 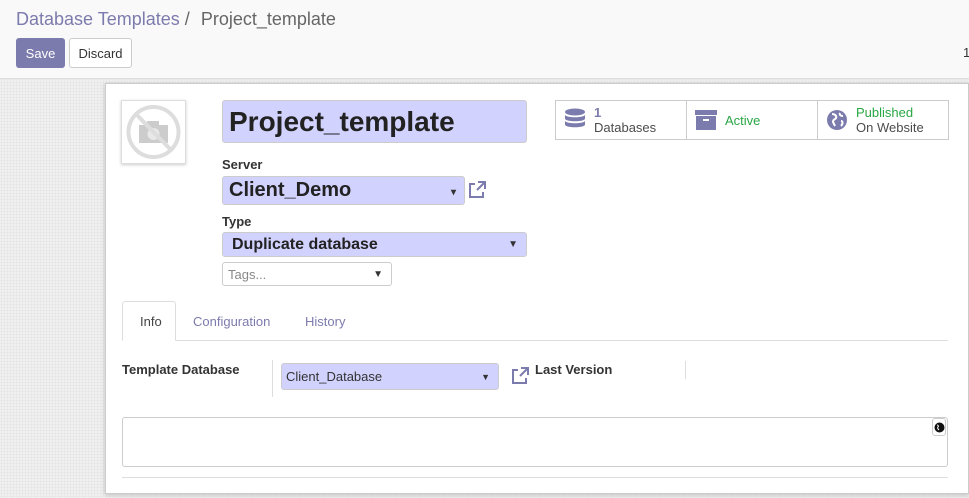 I want to click on active-label: Active, so click(x=743, y=120).